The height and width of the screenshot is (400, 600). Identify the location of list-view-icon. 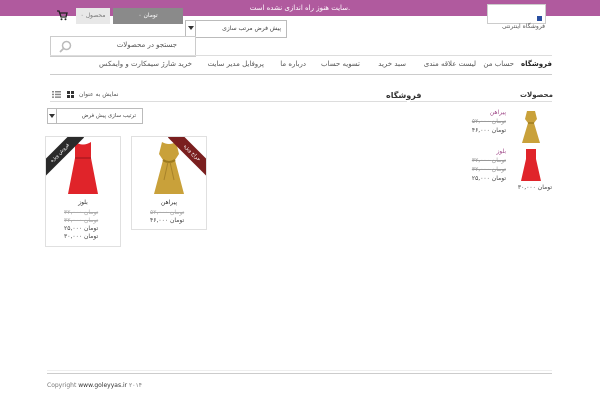
(56, 94).